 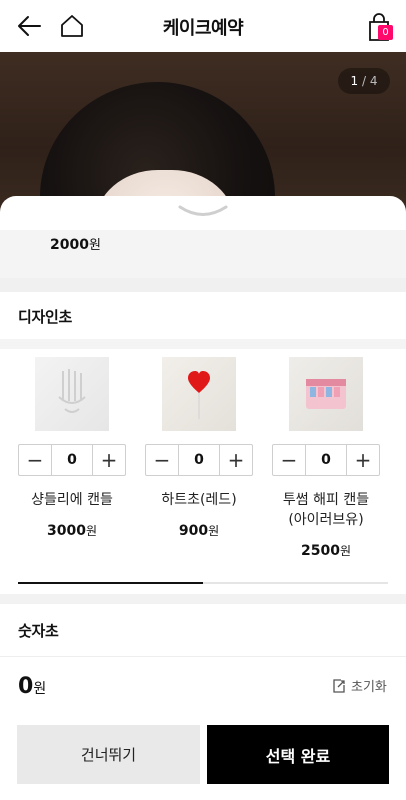 What do you see at coordinates (108, 754) in the screenshot?
I see `skip-button: 건너뛰기` at bounding box center [108, 754].